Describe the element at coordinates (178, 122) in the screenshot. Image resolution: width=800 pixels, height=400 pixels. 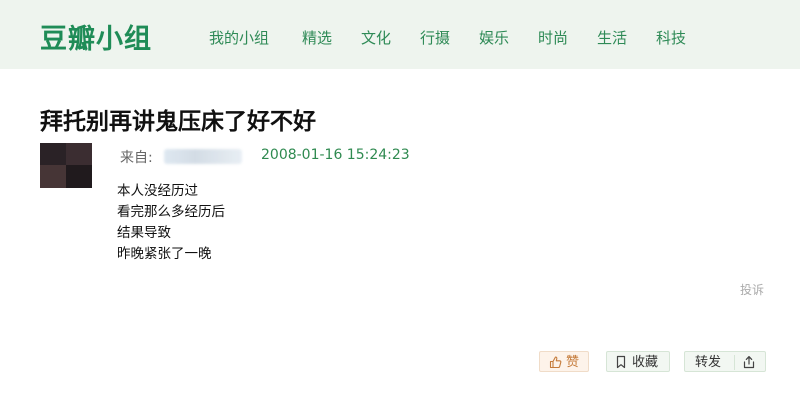
I see `post-title: 拜托别再讲鬼压床了好不好` at that location.